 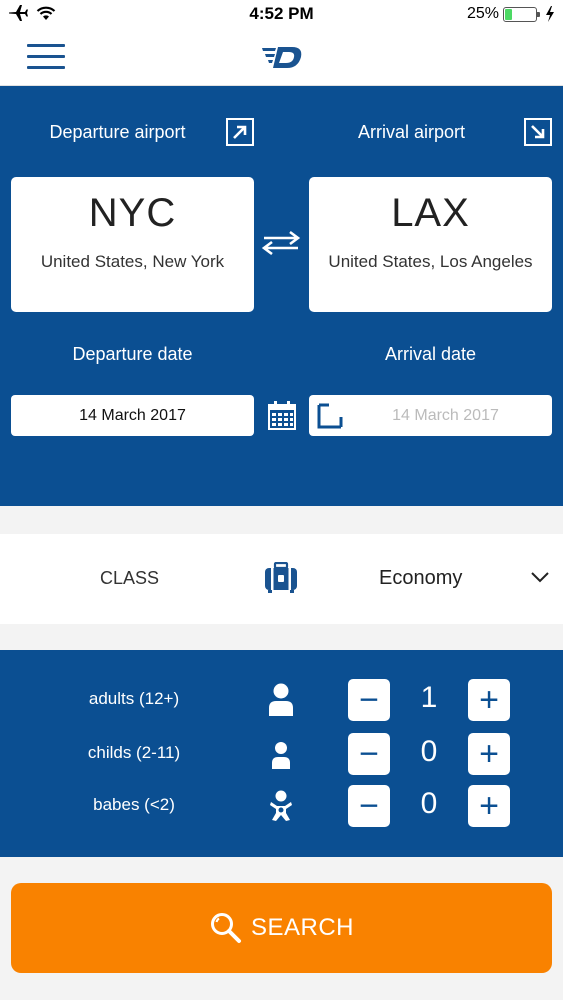 What do you see at coordinates (132, 354) in the screenshot?
I see `departure-date-label: Departure date` at bounding box center [132, 354].